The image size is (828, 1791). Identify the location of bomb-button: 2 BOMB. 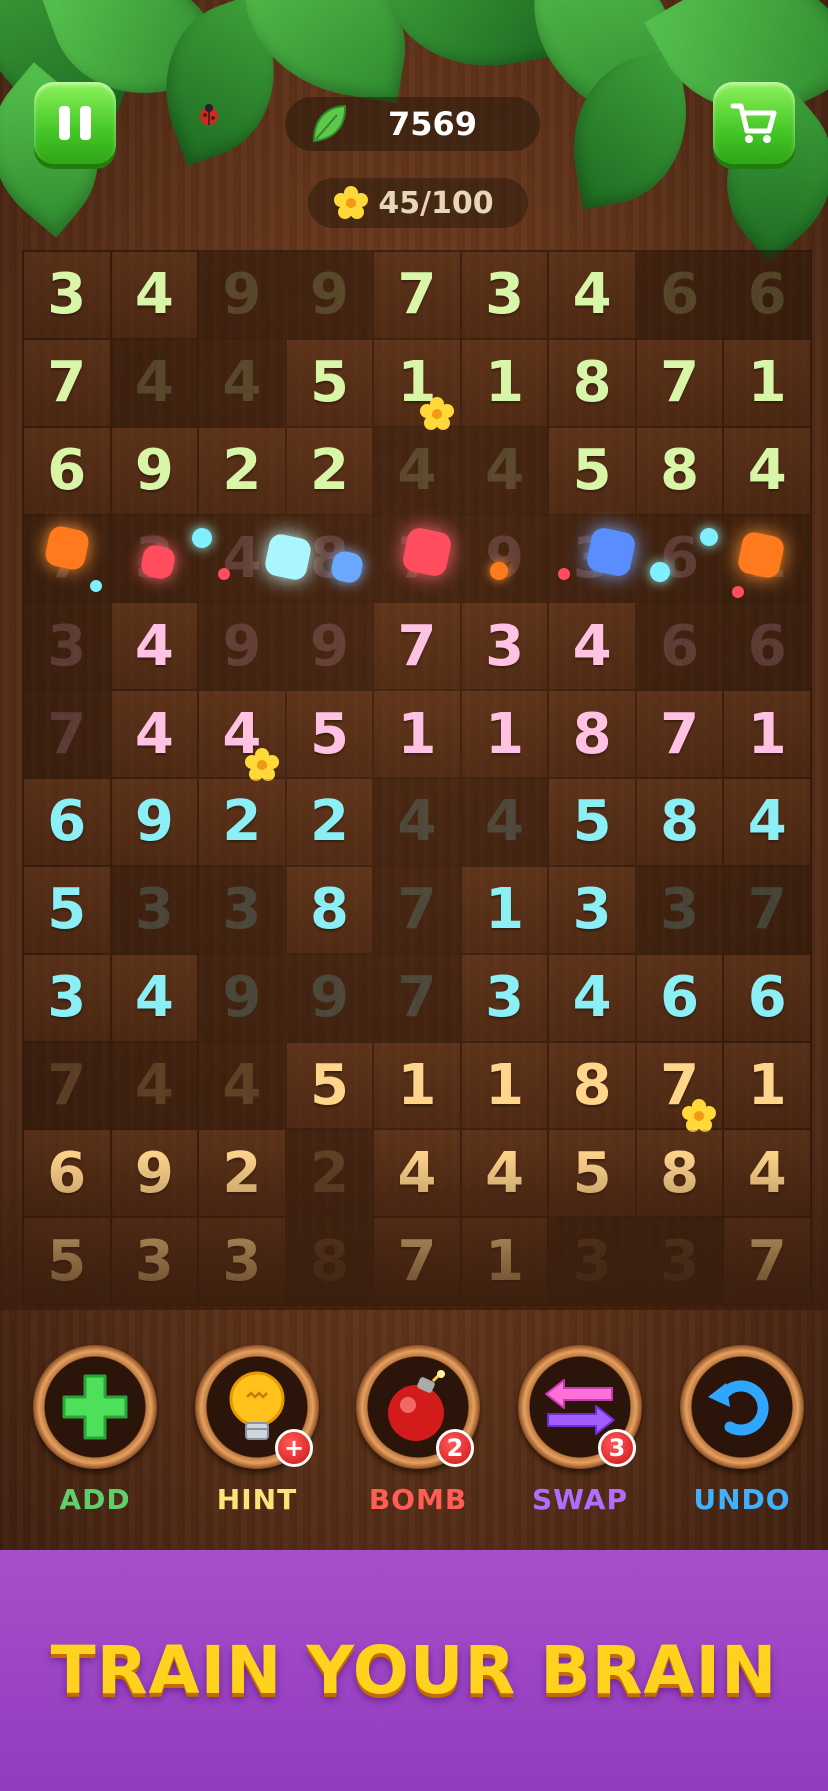
(418, 1430).